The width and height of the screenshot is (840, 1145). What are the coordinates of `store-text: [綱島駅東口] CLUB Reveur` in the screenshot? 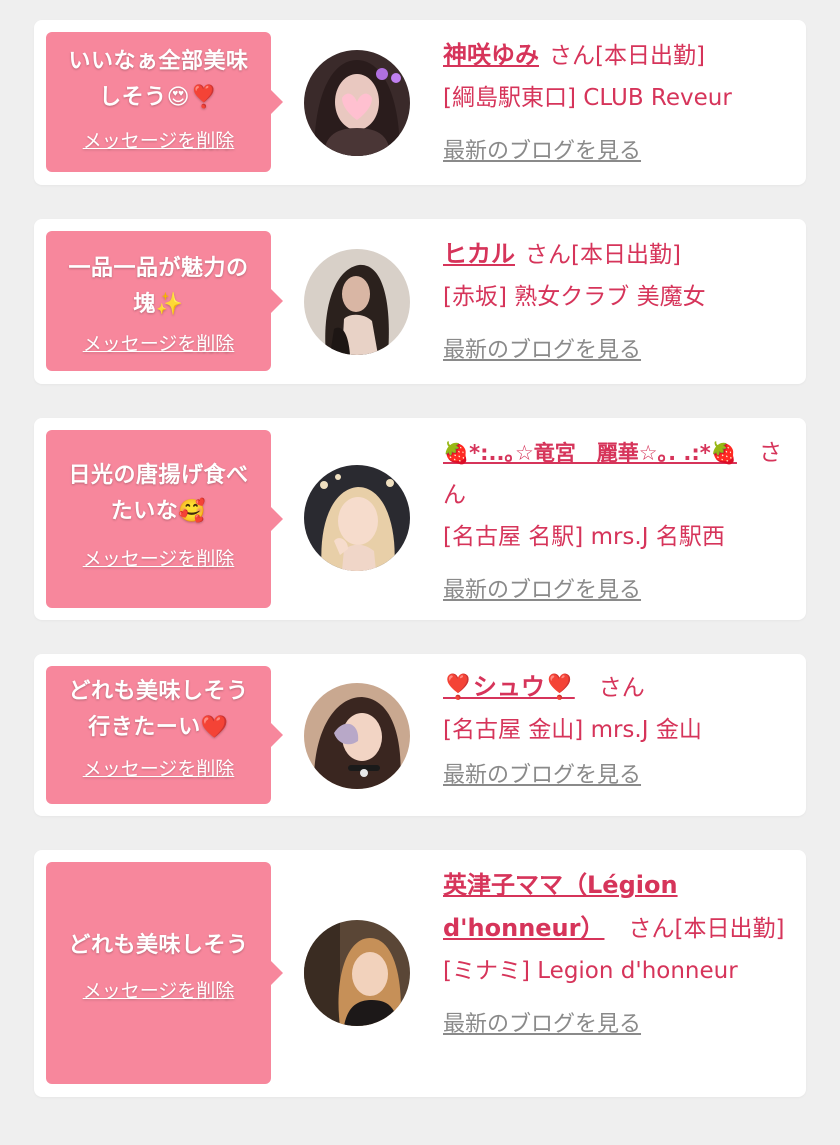 It's located at (587, 98).